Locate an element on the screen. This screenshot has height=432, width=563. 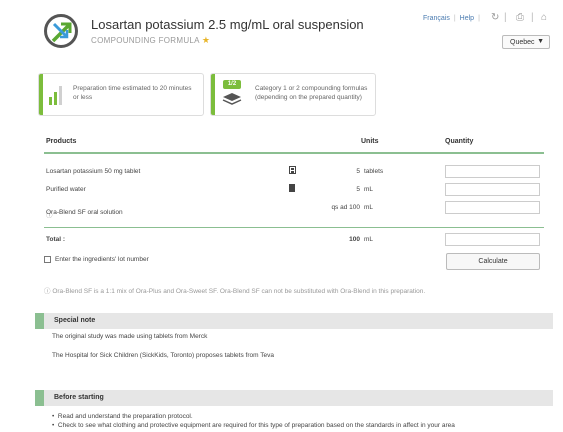
chevron-down-icon: ▼ is located at coordinates (540, 41).